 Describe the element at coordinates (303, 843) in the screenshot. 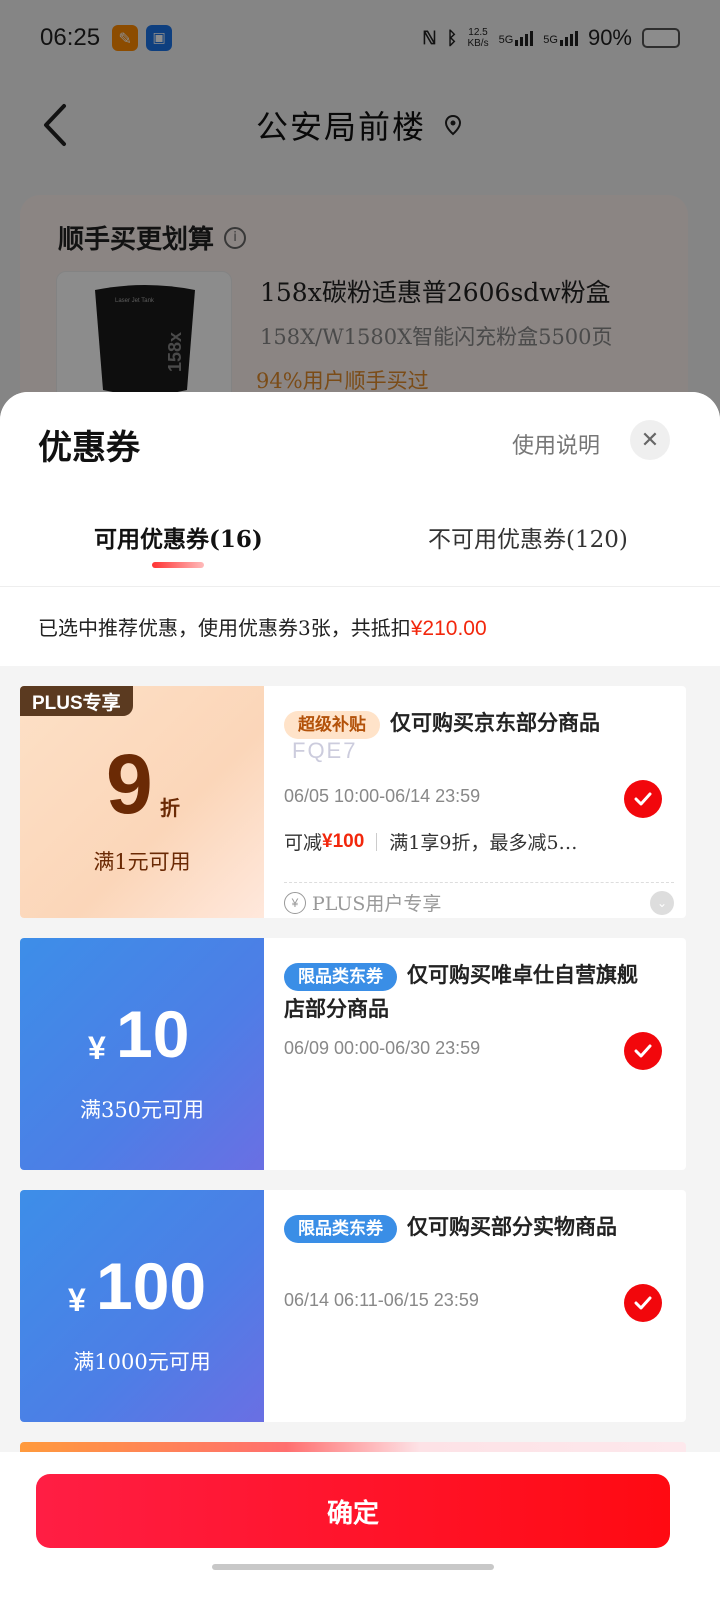

I see `detail-prefix: 可减` at that location.